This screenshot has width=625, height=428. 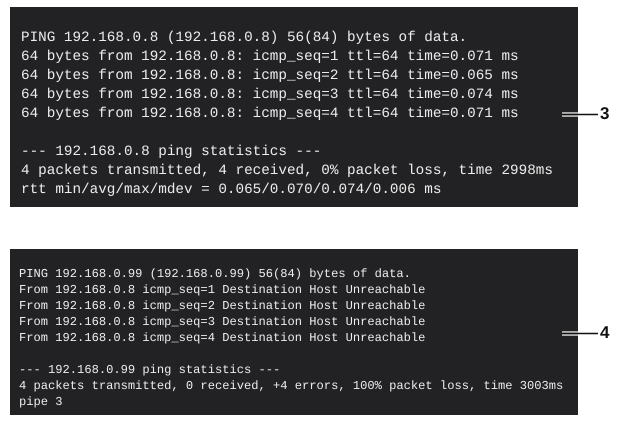 I want to click on terminal-line: From 192.168.0.8 icmp_seq=2 Destination Host Unreachable, so click(x=222, y=306).